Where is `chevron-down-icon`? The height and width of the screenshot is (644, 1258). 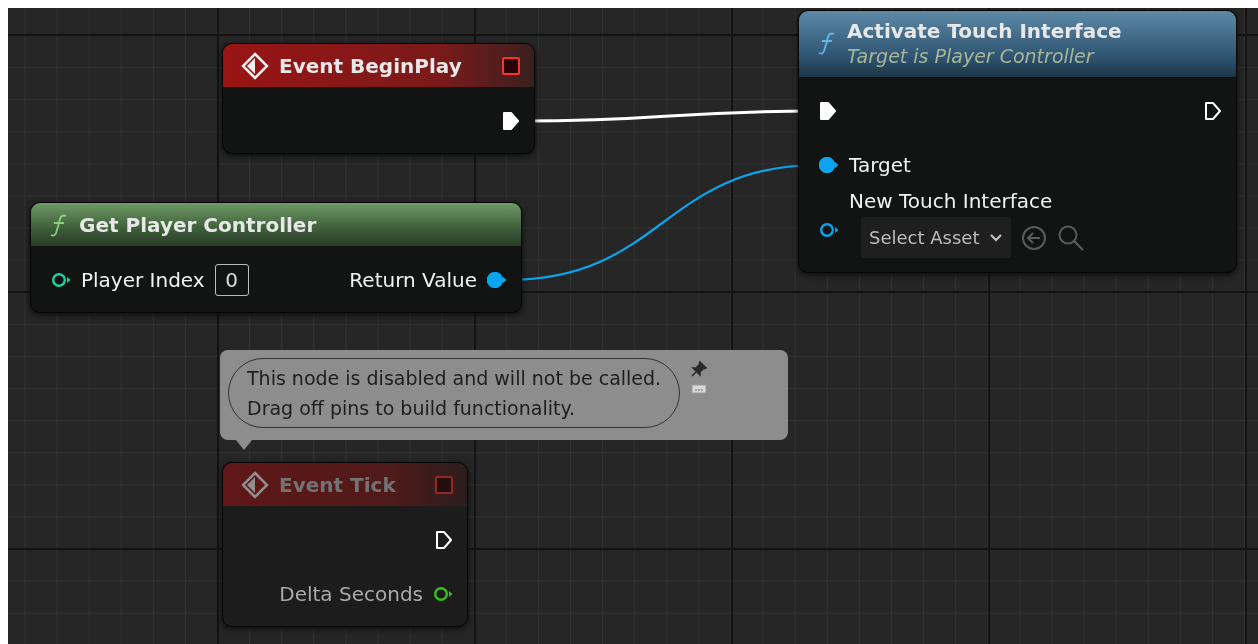
chevron-down-icon is located at coordinates (996, 237).